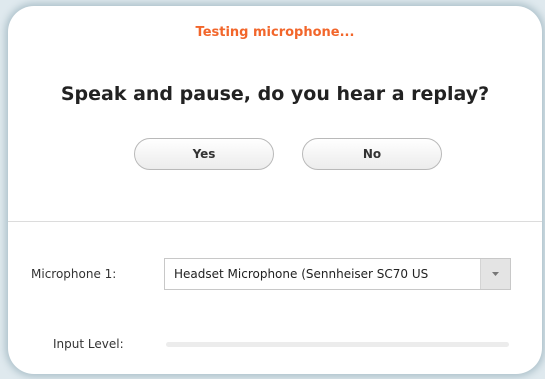 This screenshot has height=379, width=545. Describe the element at coordinates (275, 94) in the screenshot. I see `replay-question: Speak and pause, do you hear a replay?` at that location.